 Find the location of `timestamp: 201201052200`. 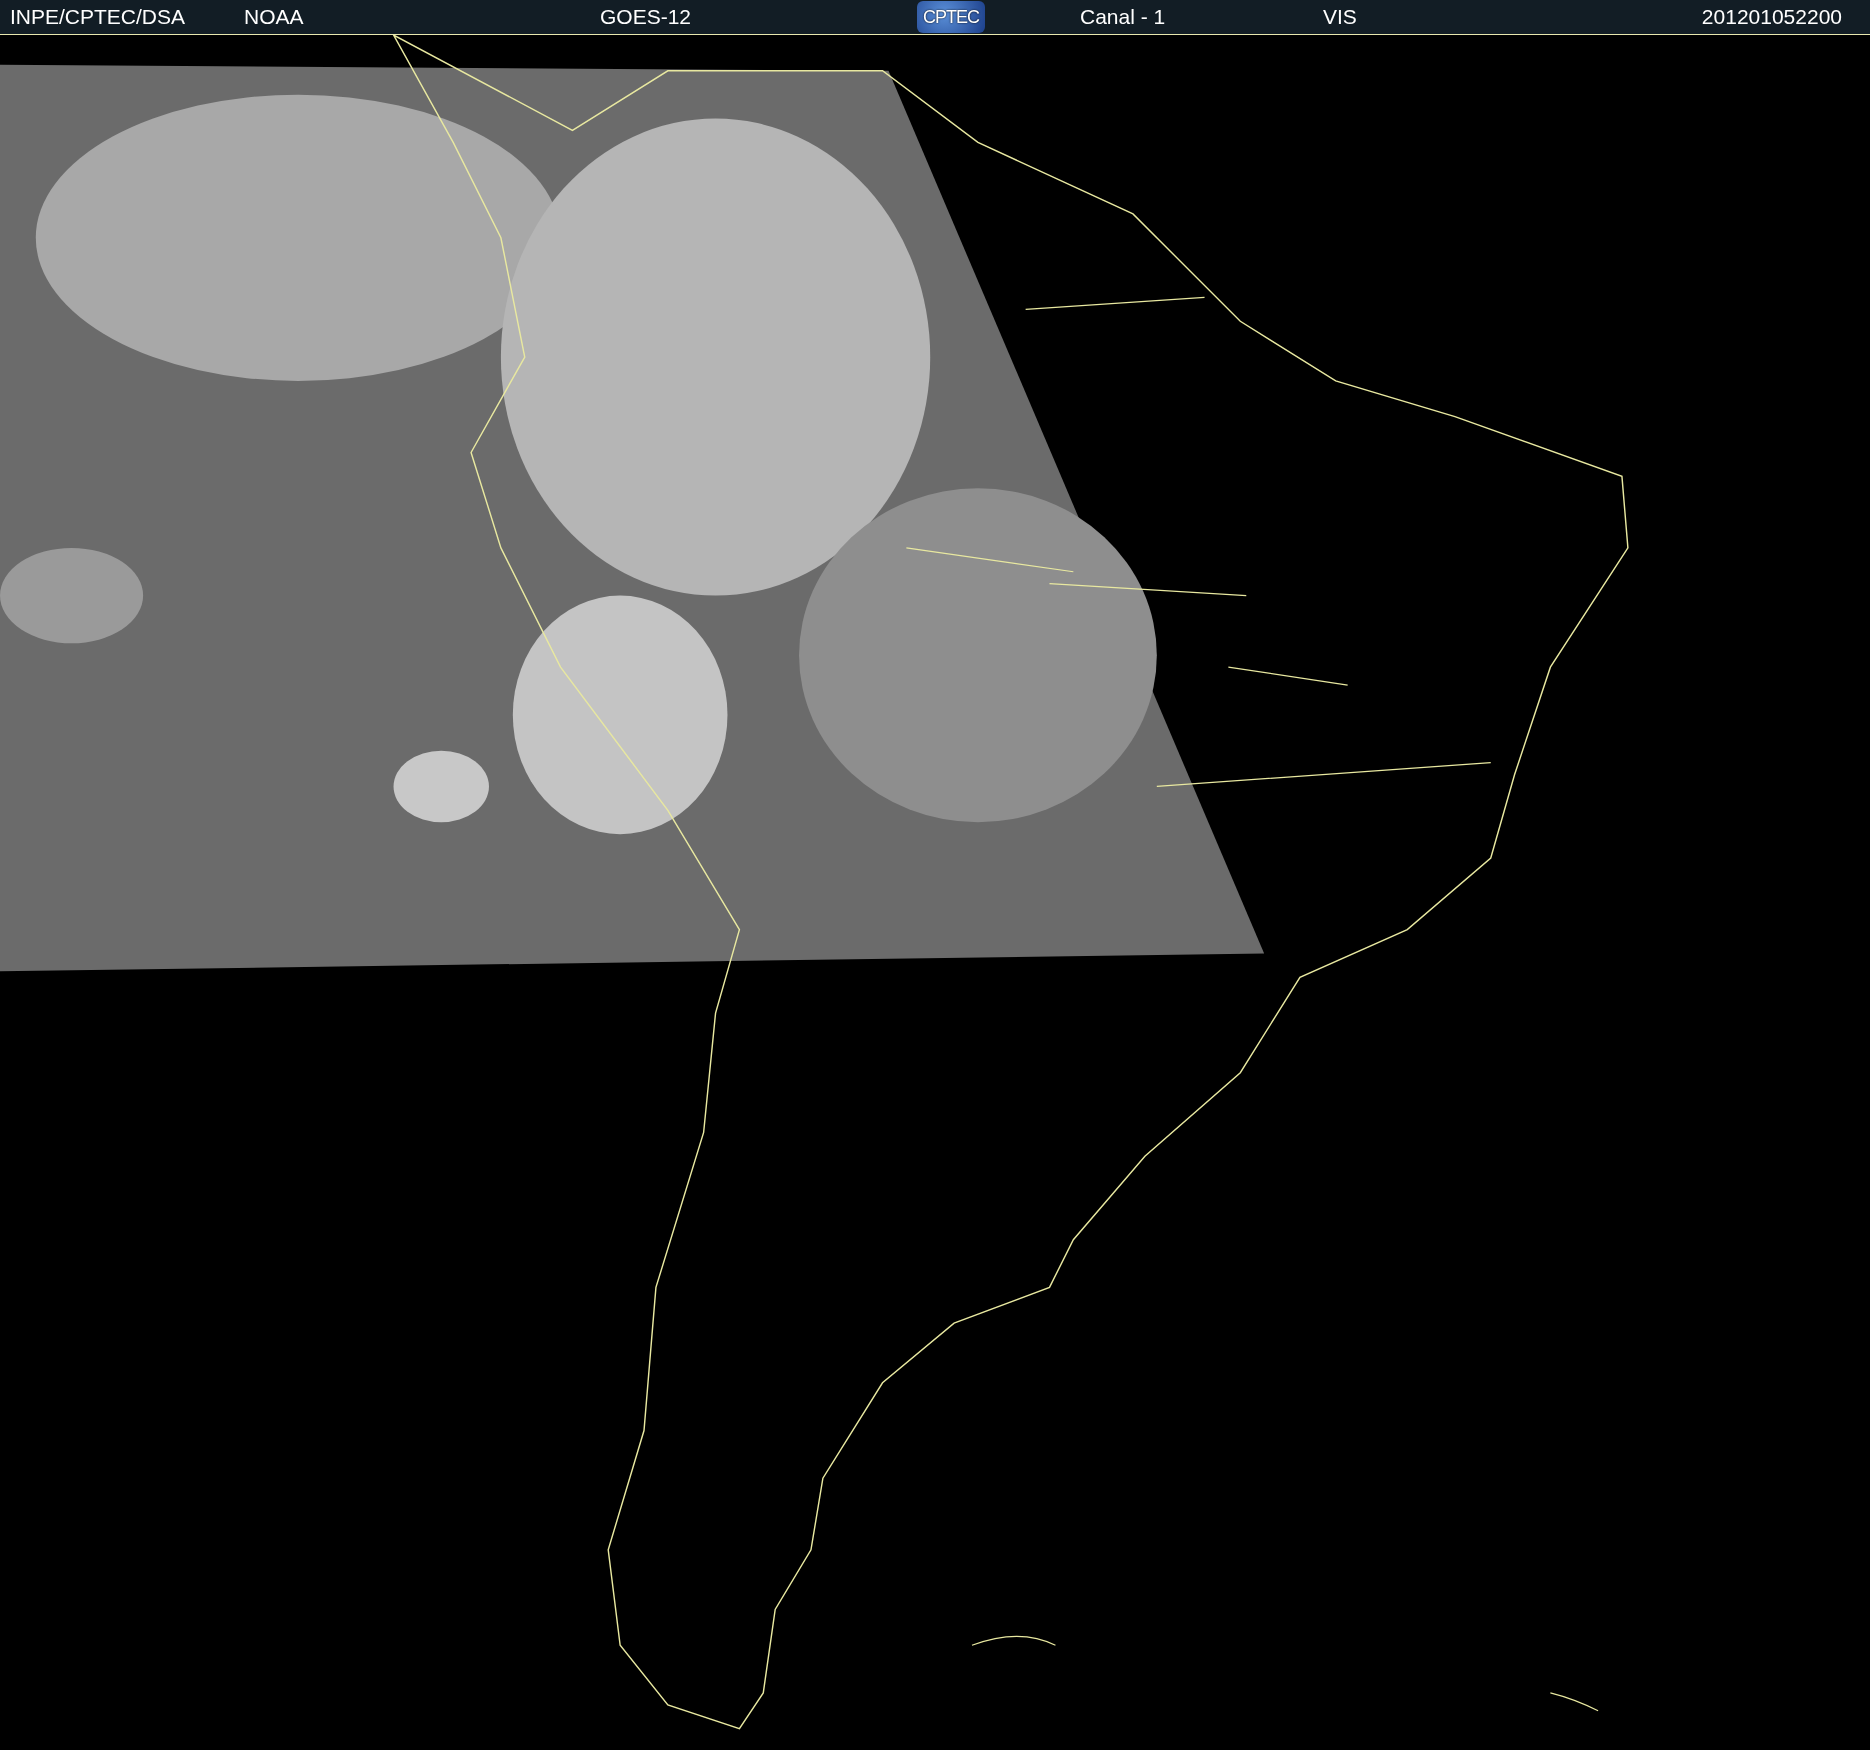

timestamp: 201201052200 is located at coordinates (1772, 17).